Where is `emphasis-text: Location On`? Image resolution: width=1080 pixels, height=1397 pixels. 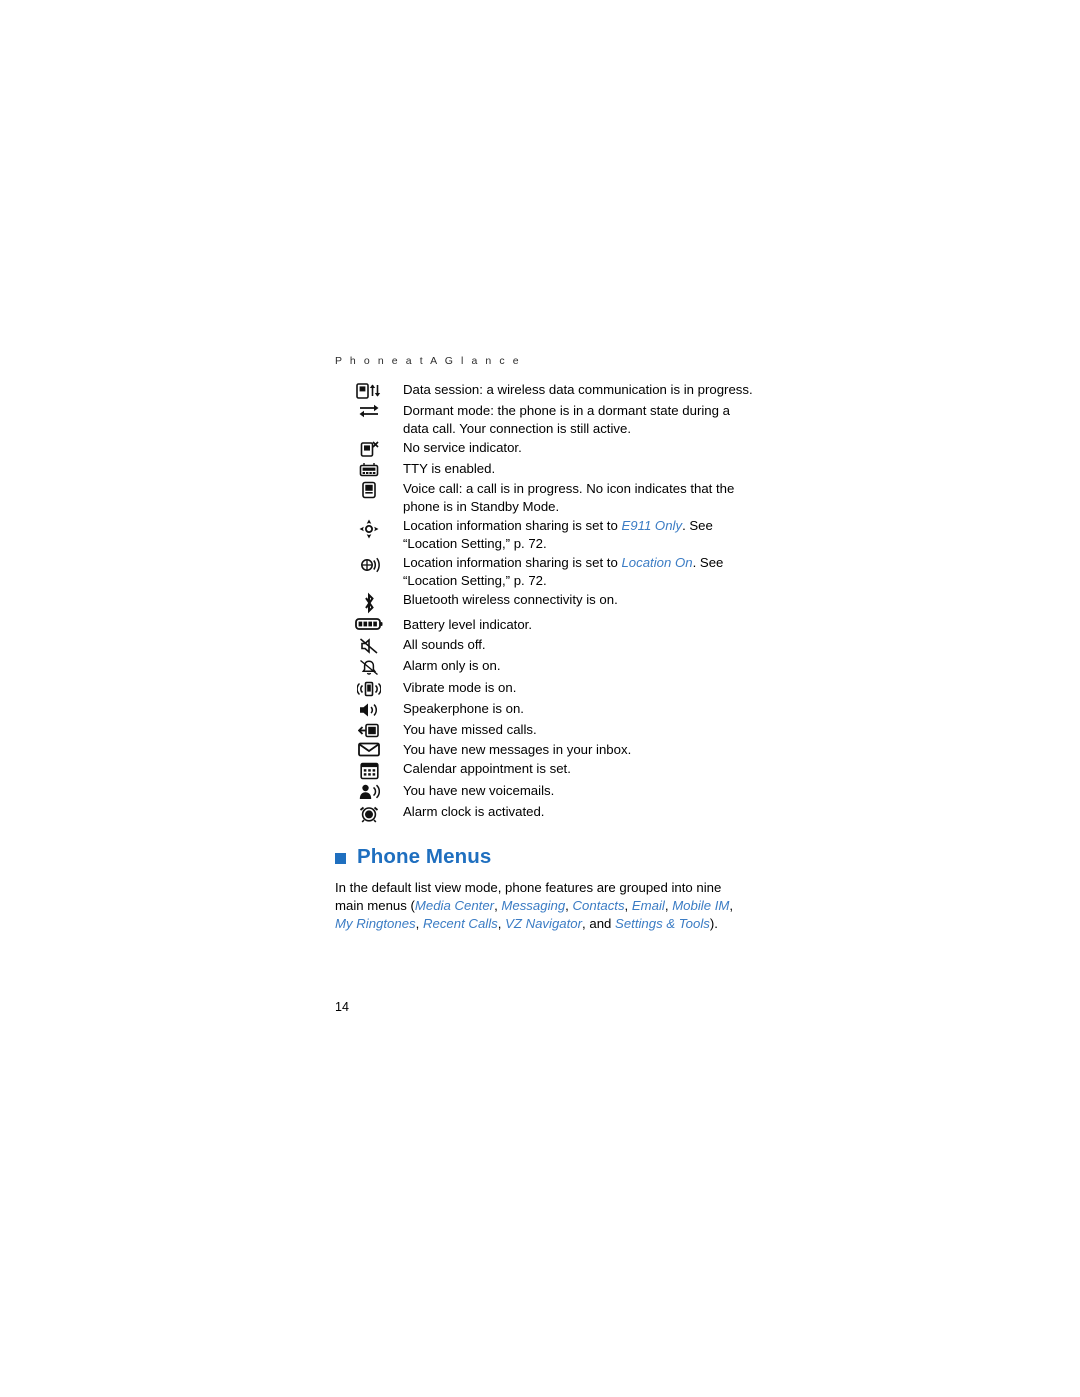
emphasis-text: Location On is located at coordinates (657, 562).